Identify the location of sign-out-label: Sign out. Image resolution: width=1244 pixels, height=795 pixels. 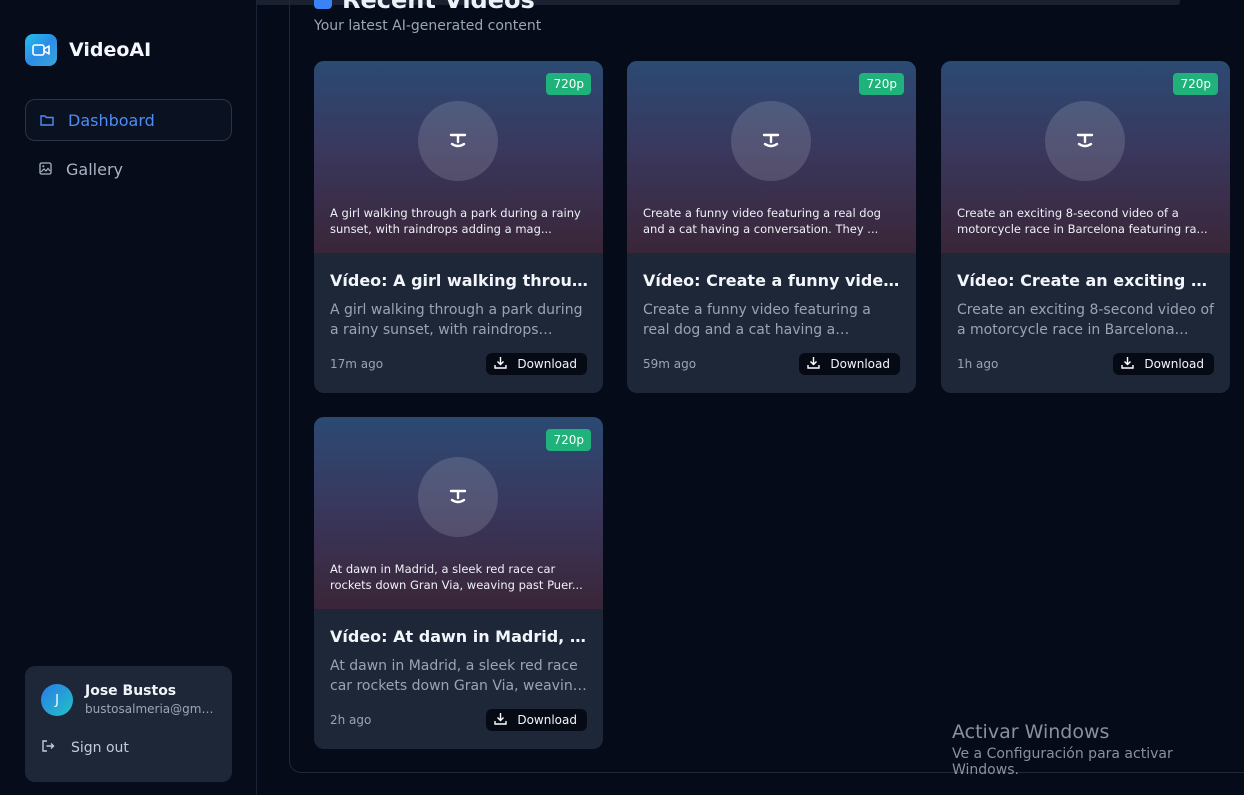
(100, 748).